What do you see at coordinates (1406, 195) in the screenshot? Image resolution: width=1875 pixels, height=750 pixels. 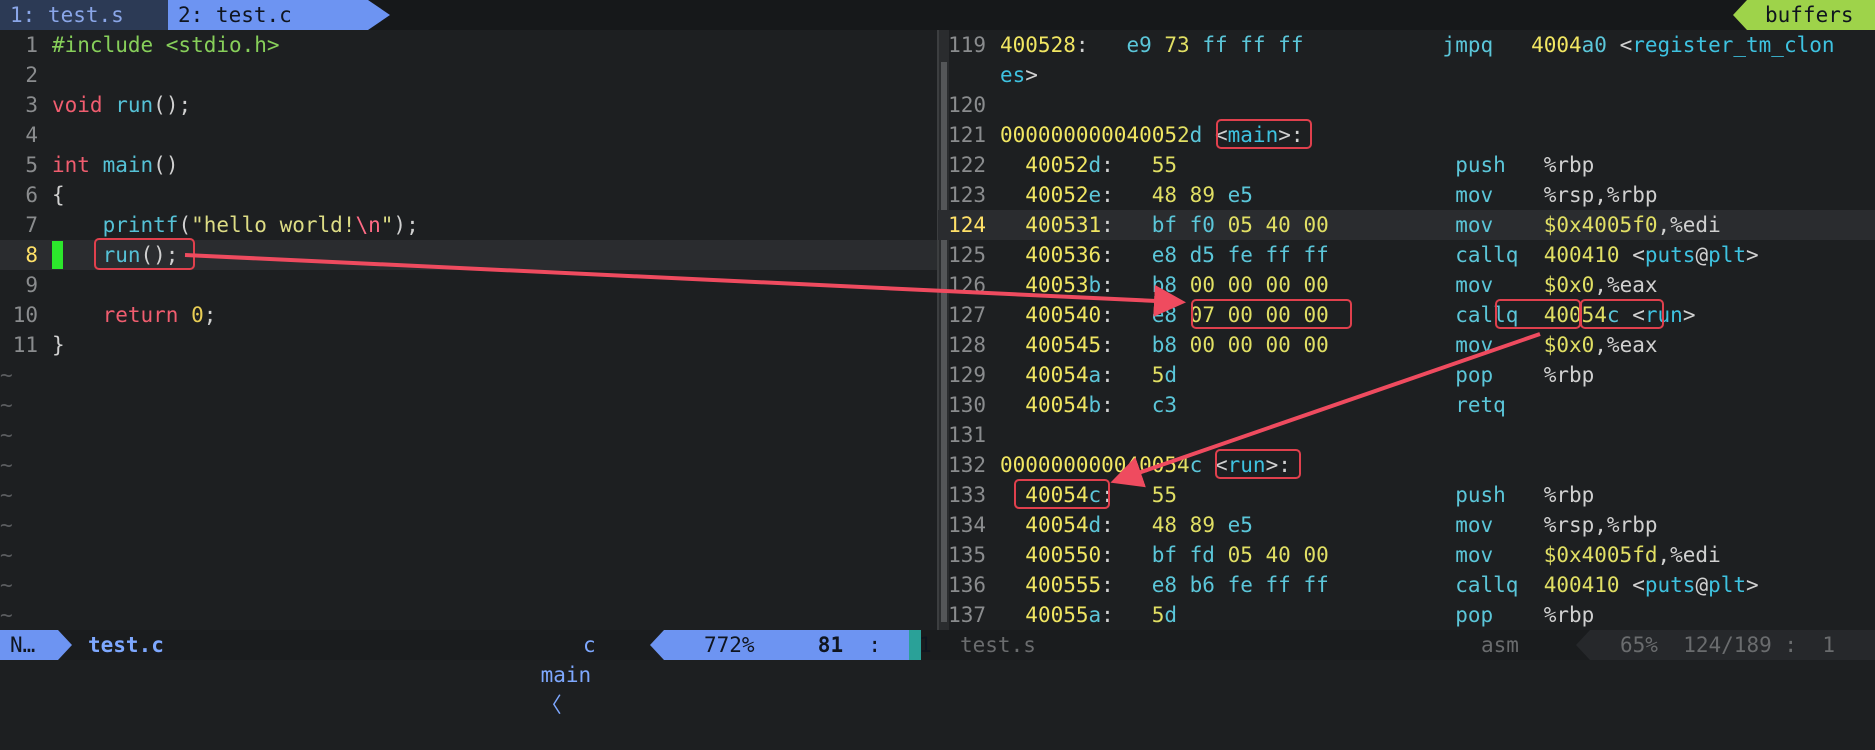 I see `asm-line: 123 40052e: 48 89 e5 mov %rsp,%rbp` at bounding box center [1406, 195].